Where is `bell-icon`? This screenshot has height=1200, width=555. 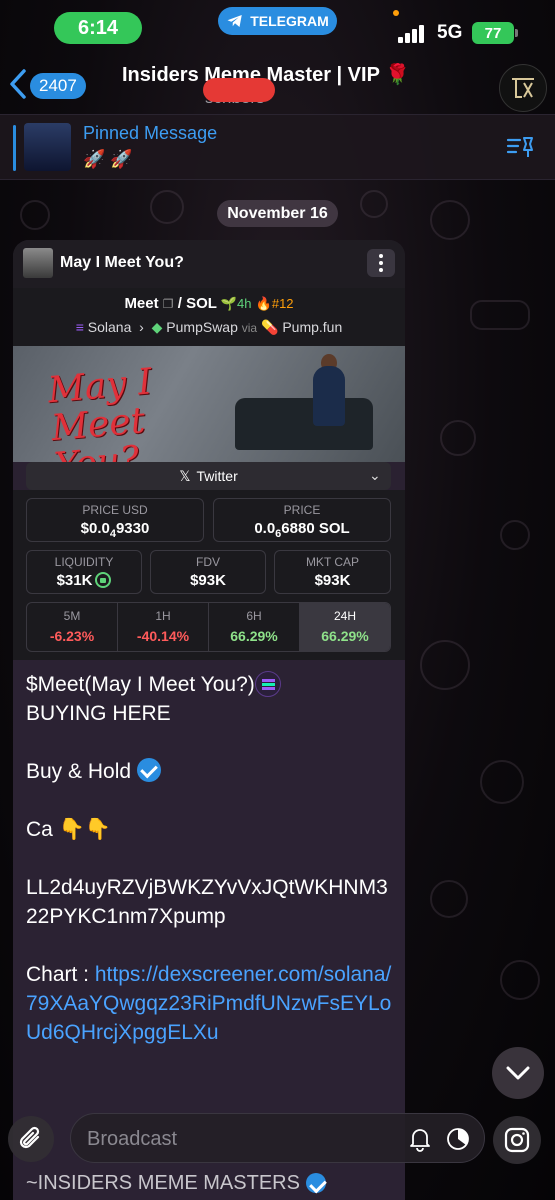
bell-icon is located at coordinates (420, 1139).